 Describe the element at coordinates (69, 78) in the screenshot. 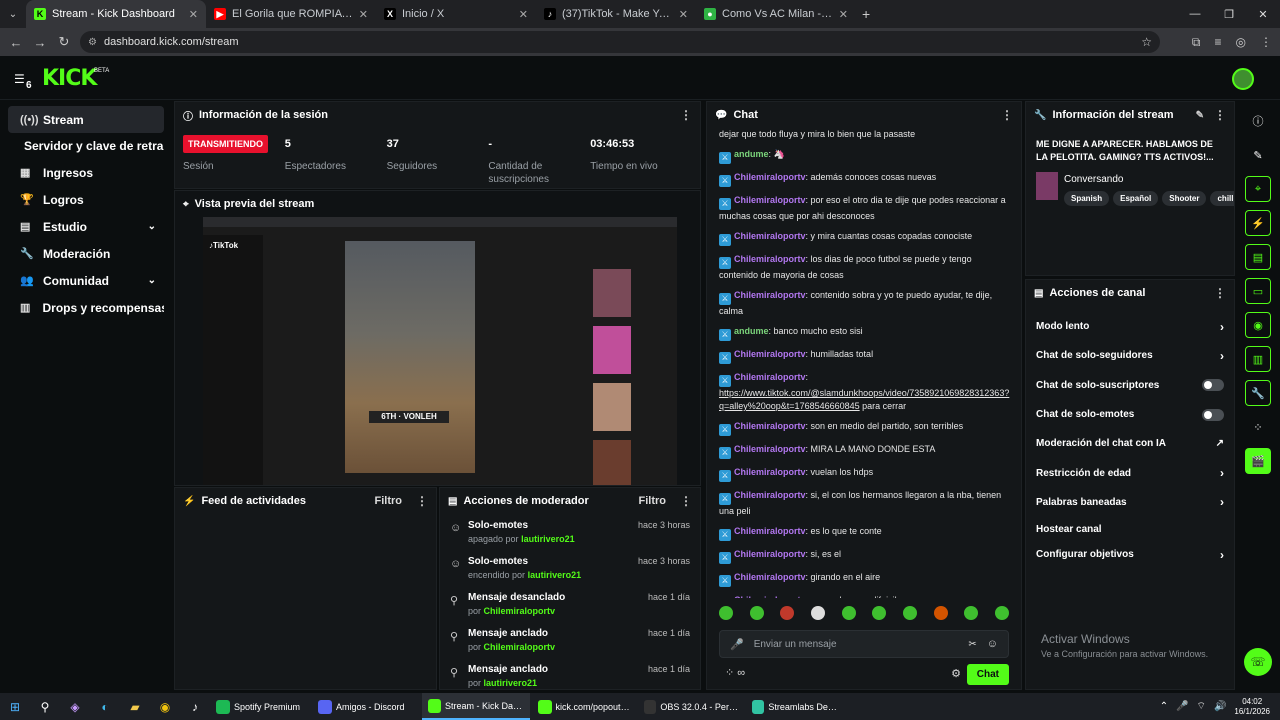

I see `kick-logo: KICK` at that location.